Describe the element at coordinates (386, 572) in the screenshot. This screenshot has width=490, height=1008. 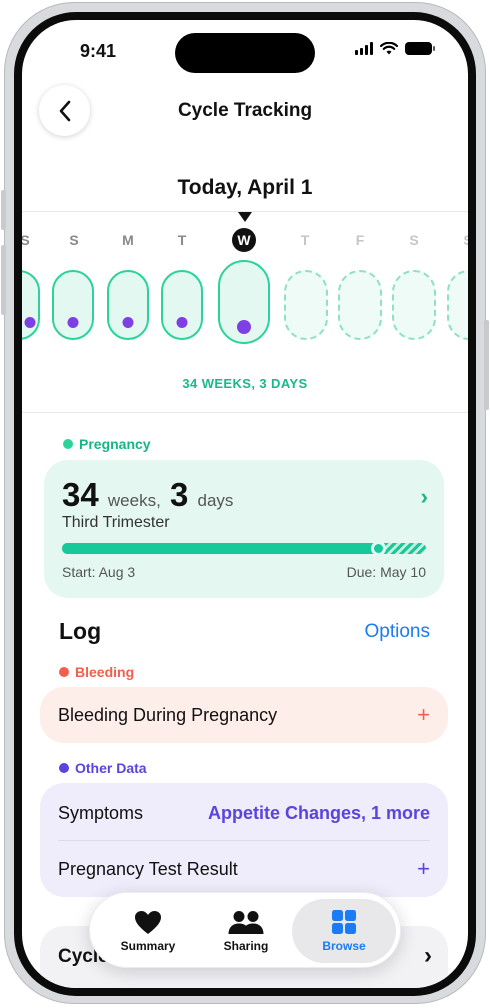
I see `pregnancy-due: Due: May 10` at that location.